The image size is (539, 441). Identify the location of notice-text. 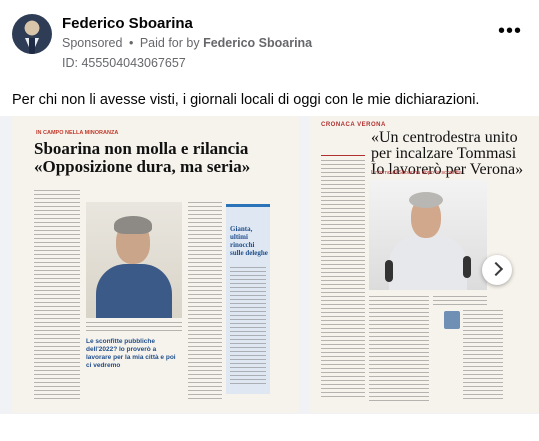
(483, 355).